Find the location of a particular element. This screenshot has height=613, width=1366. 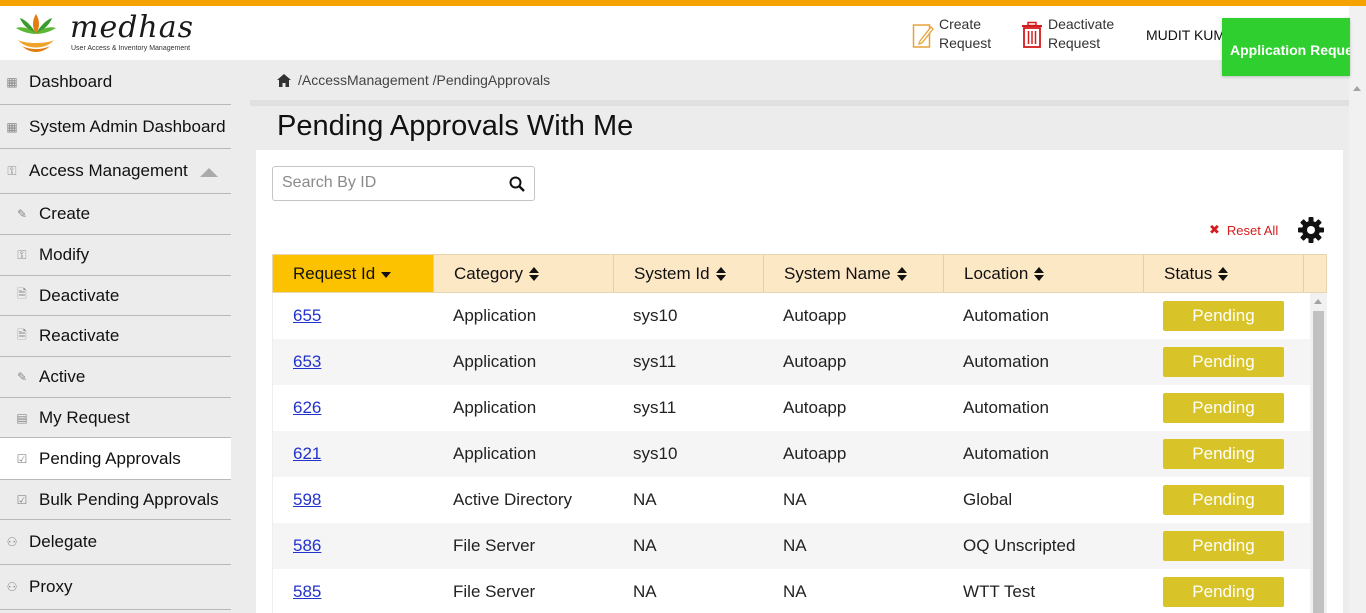

breadcrumb-path: /AccessManagement /PendingApprovals is located at coordinates (424, 80).